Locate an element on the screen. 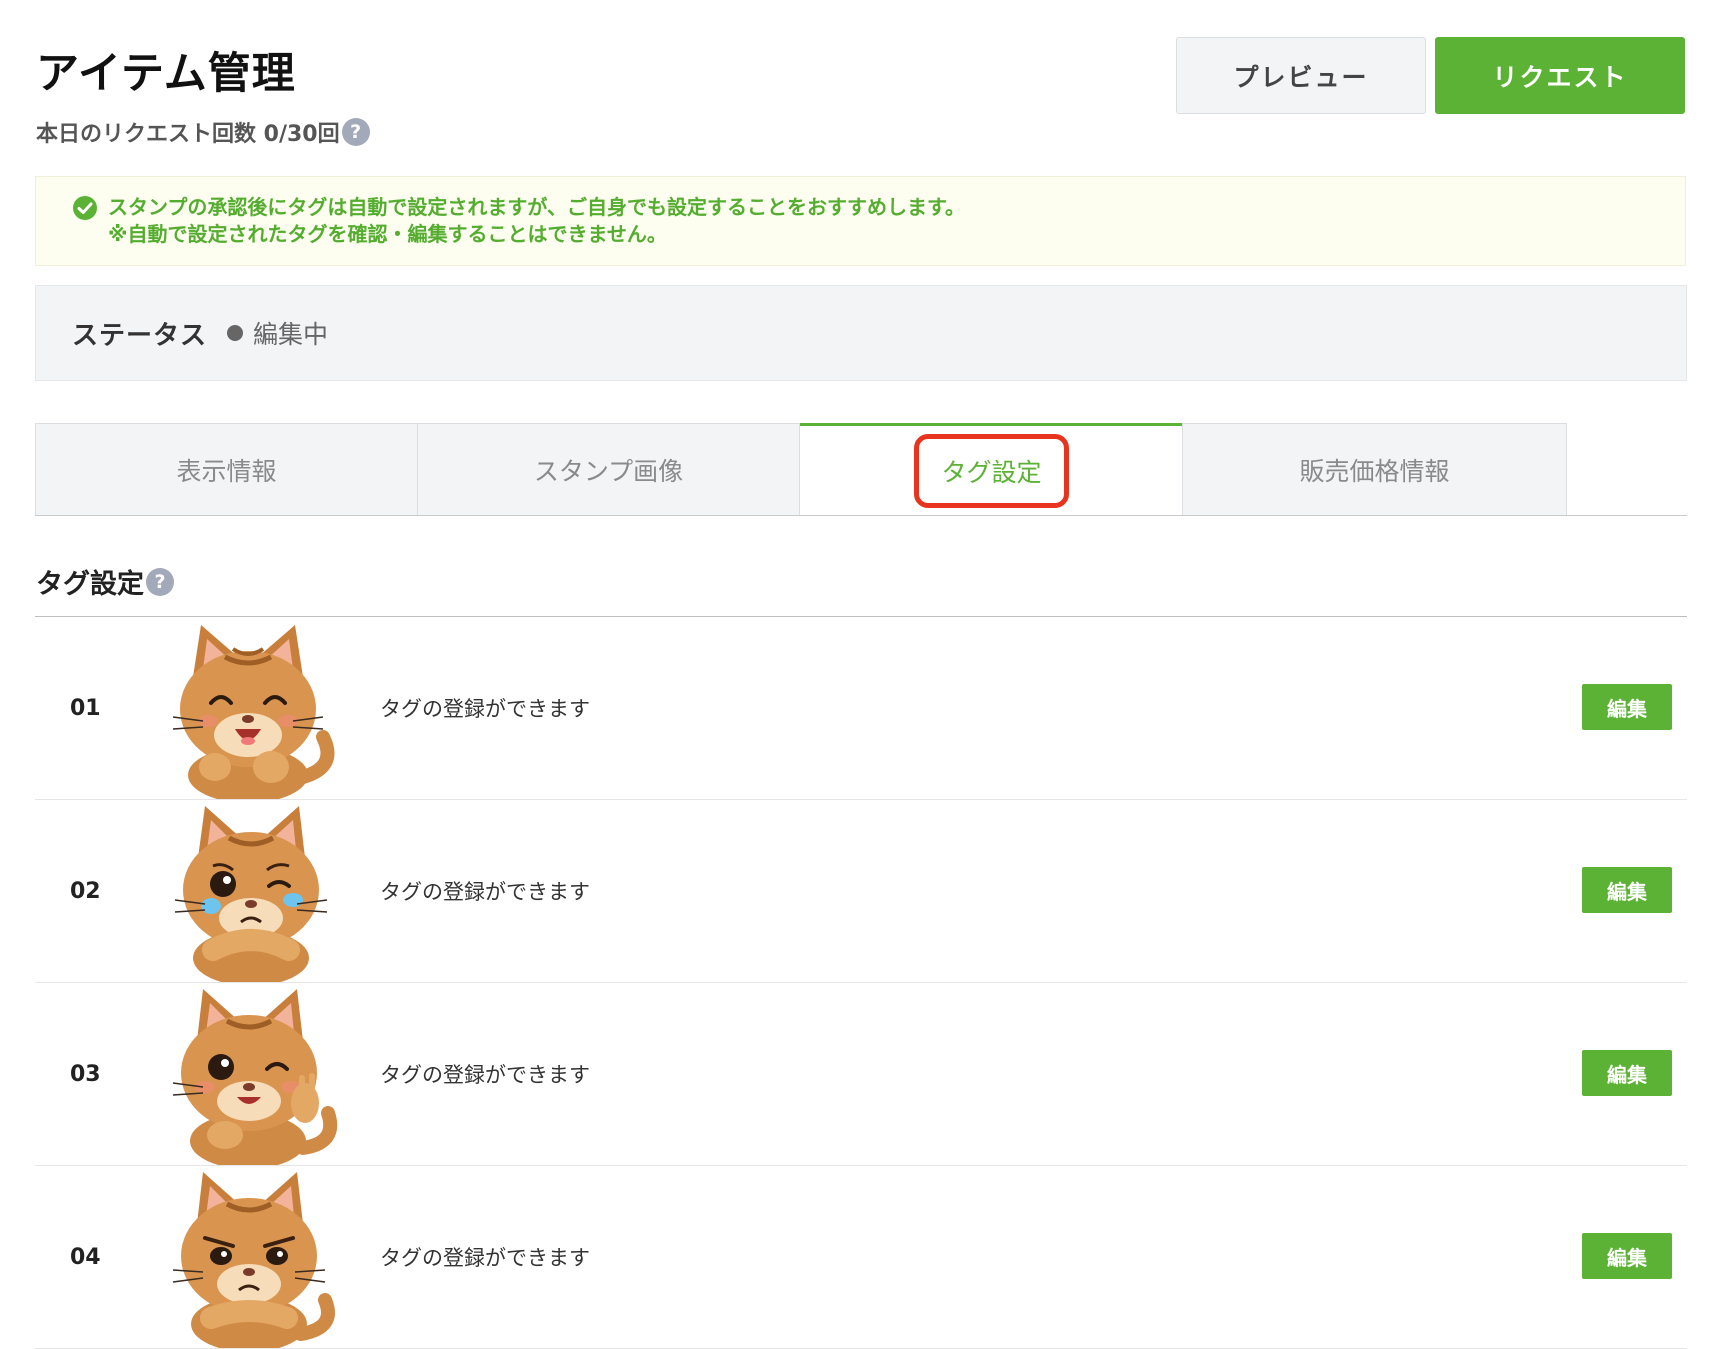 This screenshot has height=1349, width=1714. section-title: タグ設定 ? is located at coordinates (105, 581).